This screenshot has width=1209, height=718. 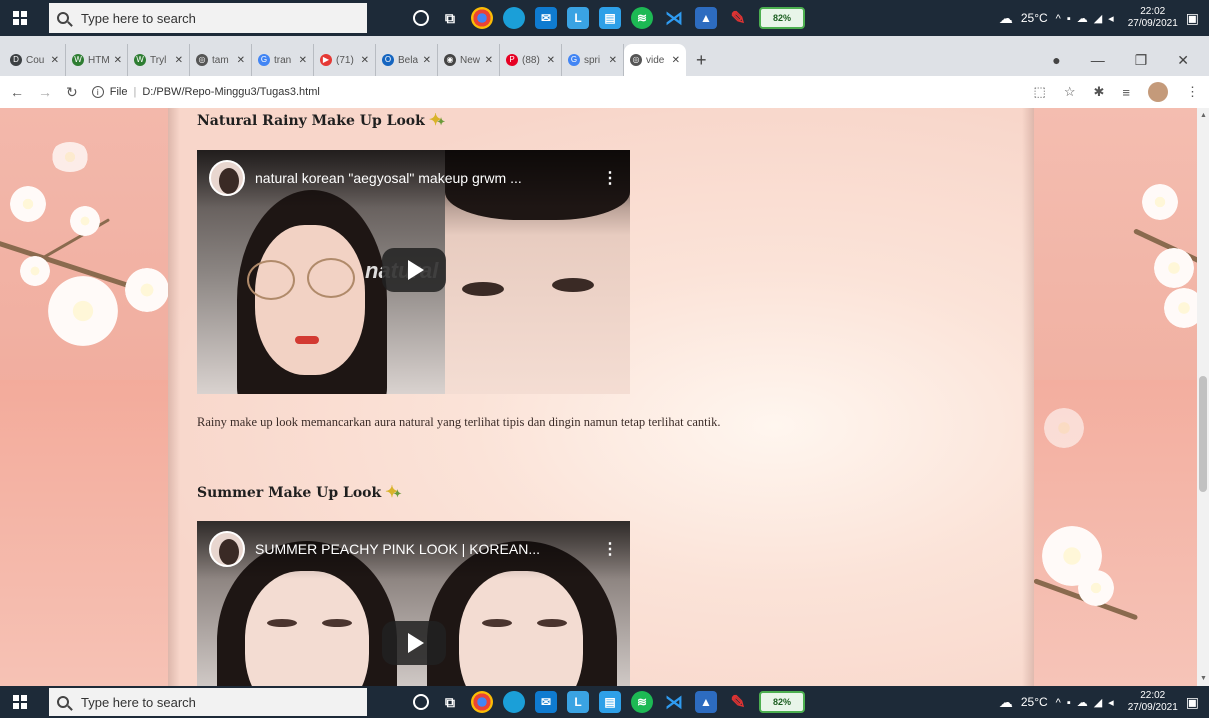 I want to click on tab-0: D Cou ✕, so click(x=35, y=60).